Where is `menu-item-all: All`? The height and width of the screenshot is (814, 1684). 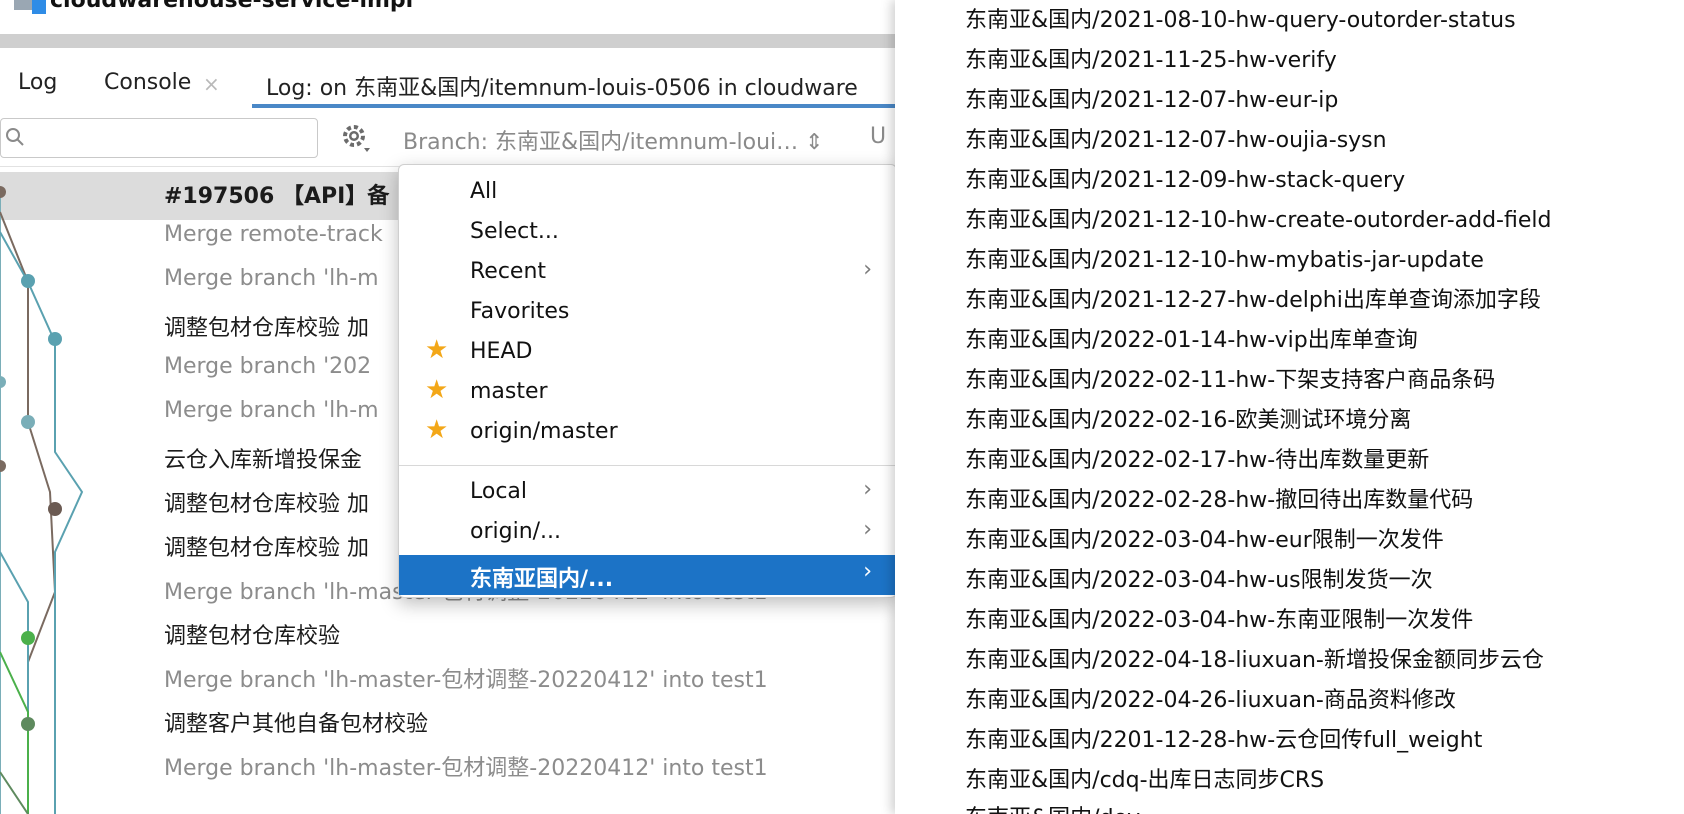 menu-item-all: All is located at coordinates (483, 191).